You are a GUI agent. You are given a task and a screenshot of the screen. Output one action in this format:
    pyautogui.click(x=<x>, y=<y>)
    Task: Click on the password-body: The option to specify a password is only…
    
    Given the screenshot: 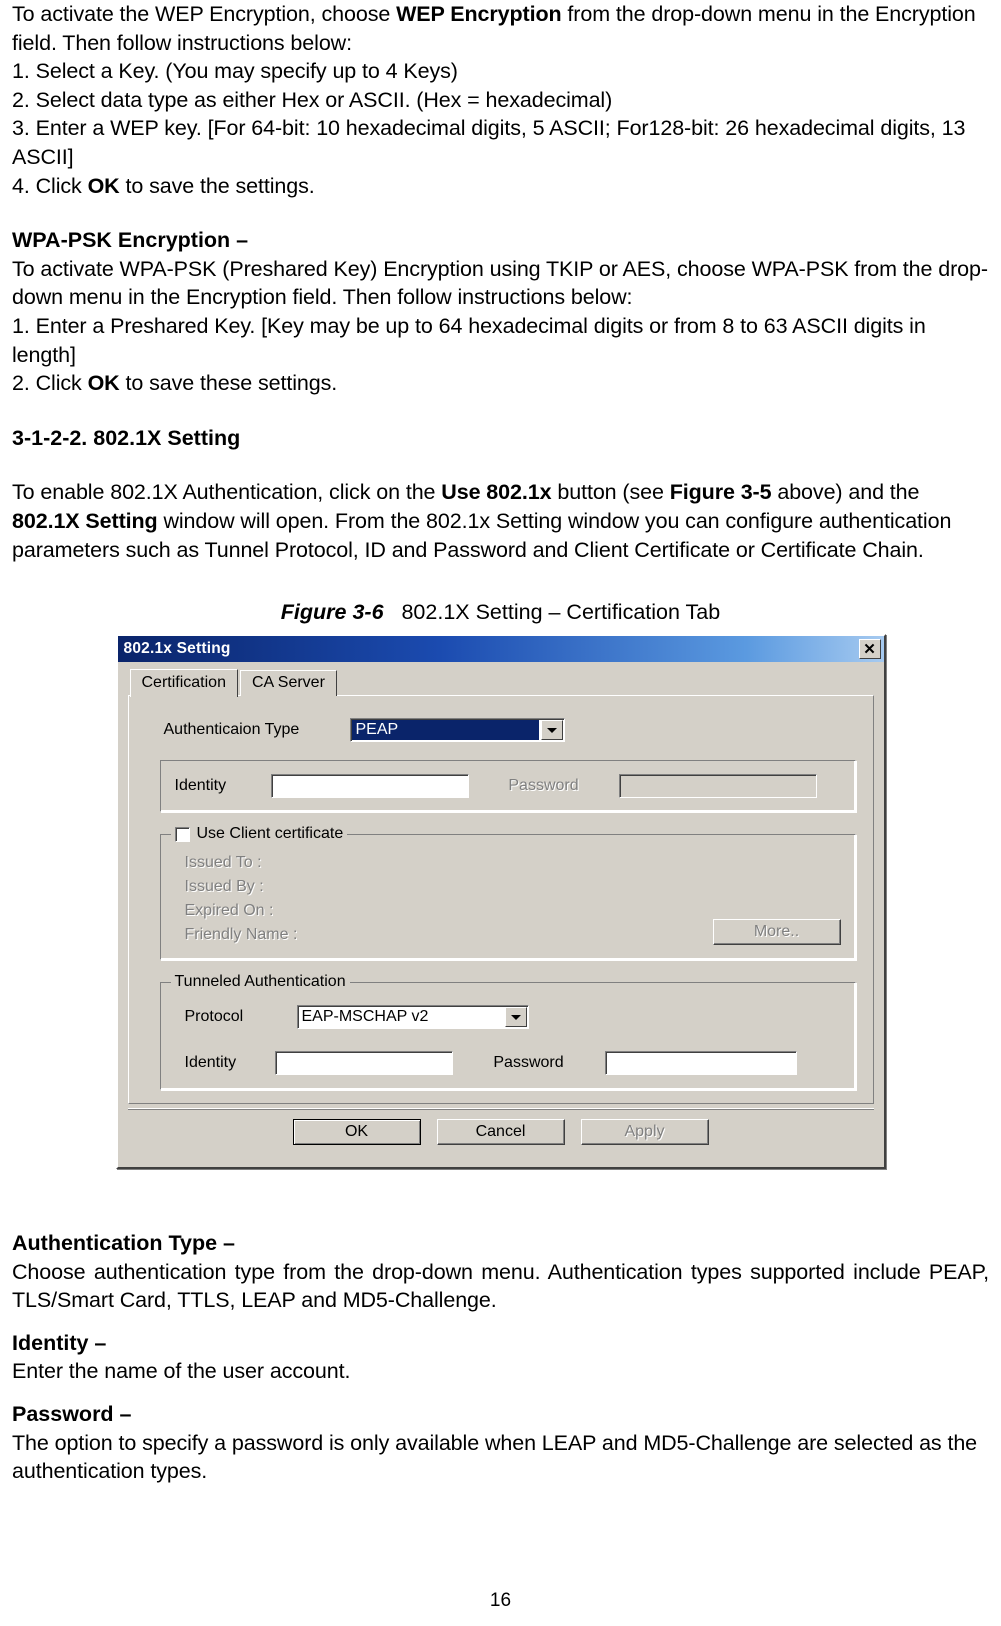 What is the action you would take?
    pyautogui.click(x=495, y=1457)
    